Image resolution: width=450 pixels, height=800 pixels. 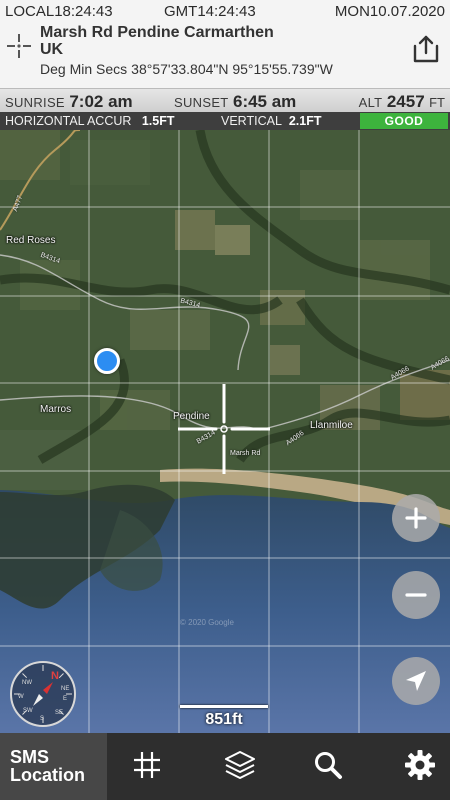 I want to click on coordinate-format: Deg Min Secs, so click(x=83, y=69).